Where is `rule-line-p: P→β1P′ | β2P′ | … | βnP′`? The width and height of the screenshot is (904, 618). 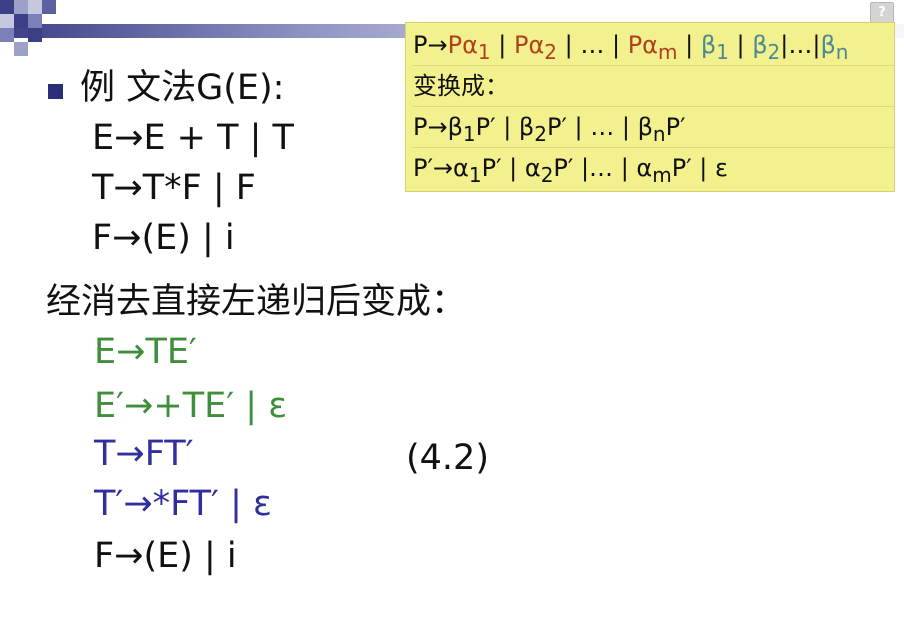
rule-line-p: P→β1P′ | β2P′ | … | βnP′ is located at coordinates (653, 126).